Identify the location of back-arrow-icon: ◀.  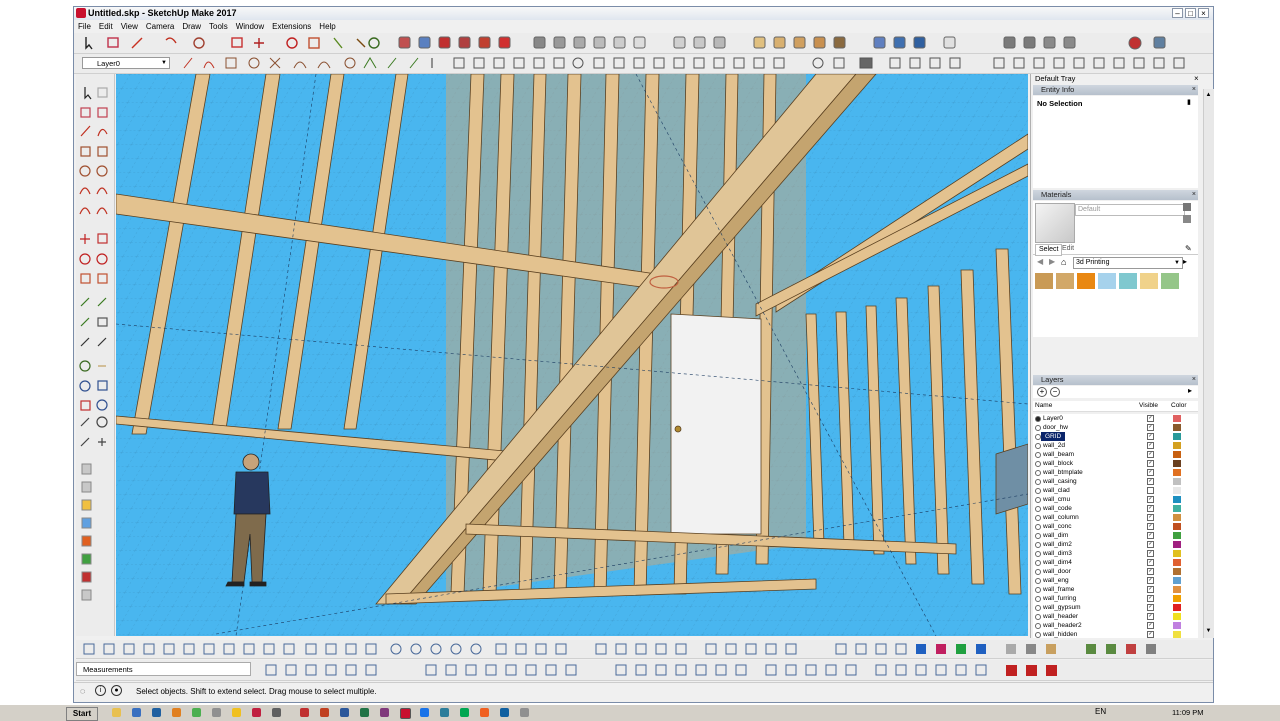
(1040, 261).